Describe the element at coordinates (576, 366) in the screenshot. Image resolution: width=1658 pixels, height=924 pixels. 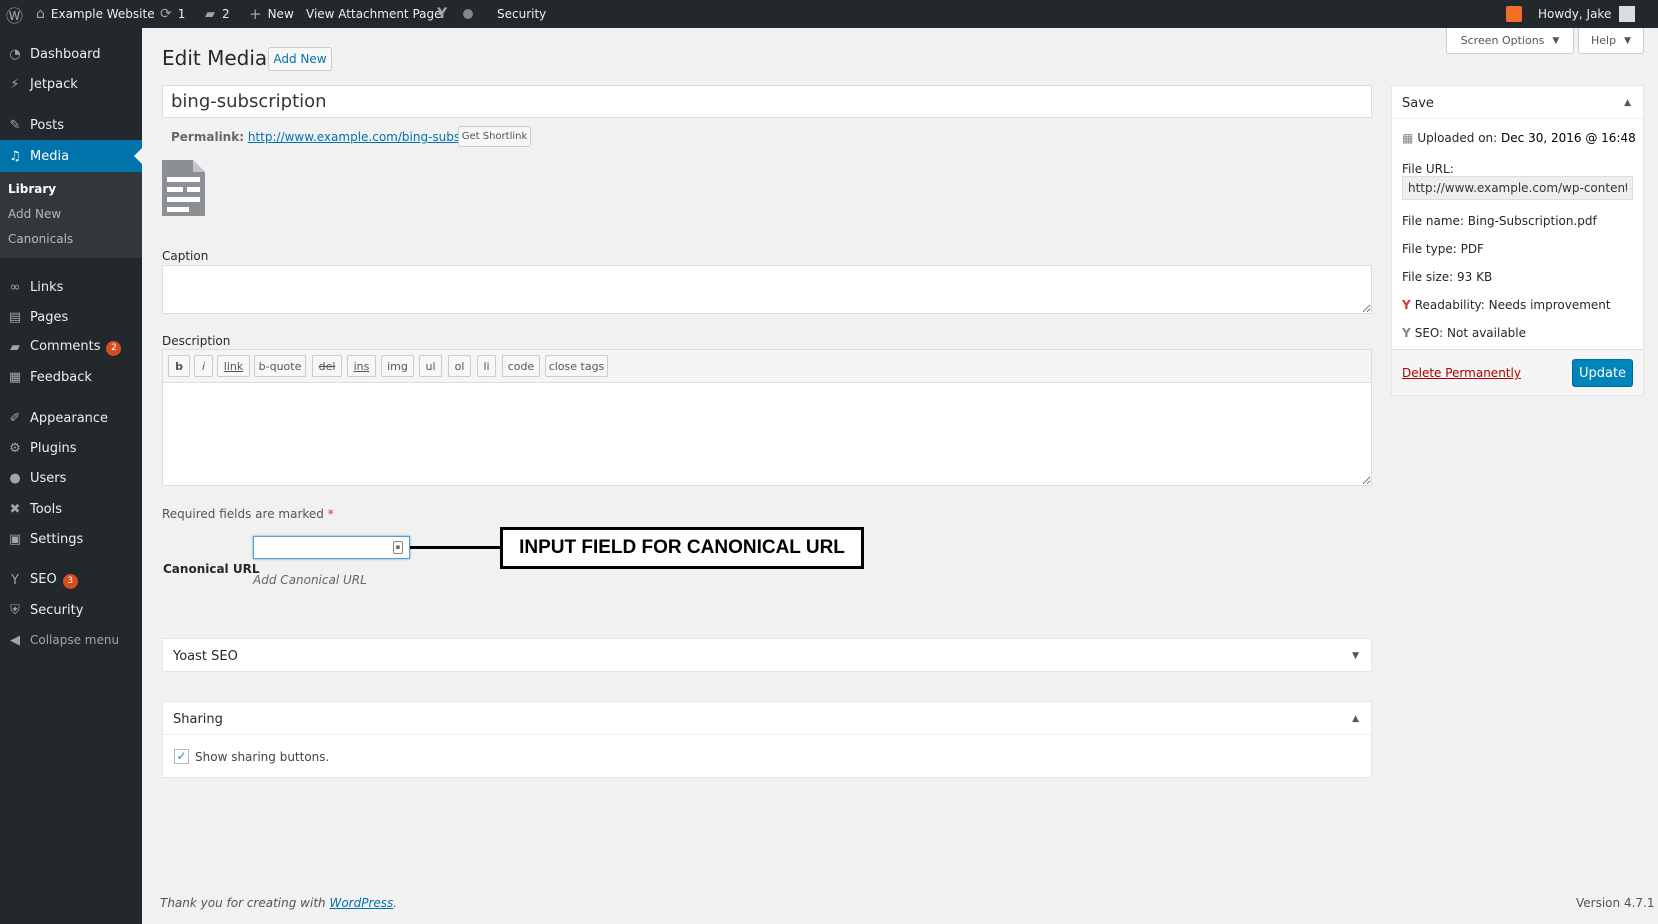
I see `quicktag-close-tags-button: close tags` at that location.